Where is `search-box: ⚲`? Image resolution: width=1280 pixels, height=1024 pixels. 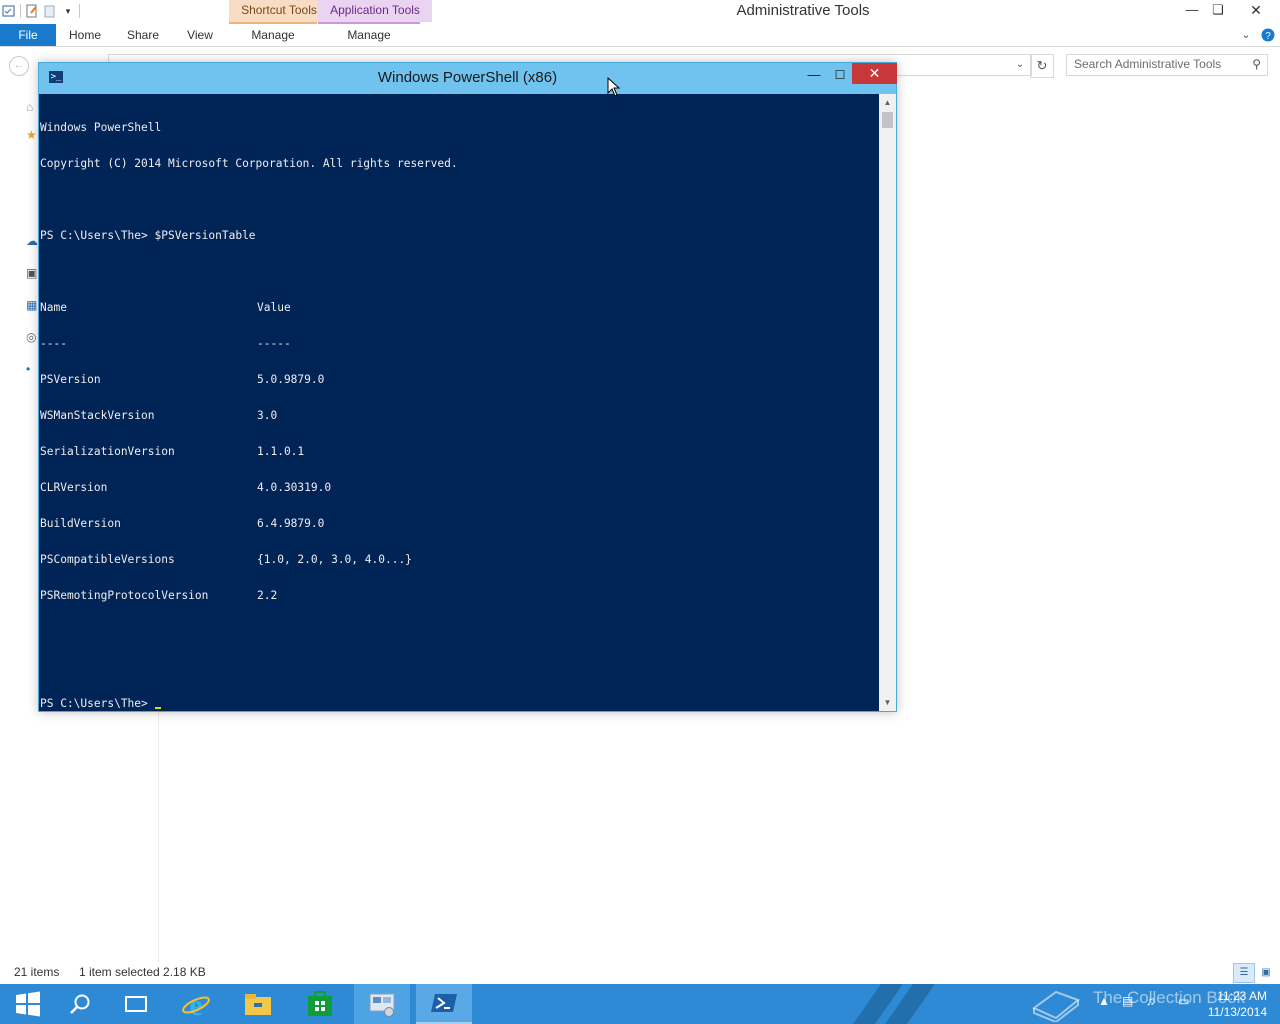
search-box: ⚲ is located at coordinates (1167, 65).